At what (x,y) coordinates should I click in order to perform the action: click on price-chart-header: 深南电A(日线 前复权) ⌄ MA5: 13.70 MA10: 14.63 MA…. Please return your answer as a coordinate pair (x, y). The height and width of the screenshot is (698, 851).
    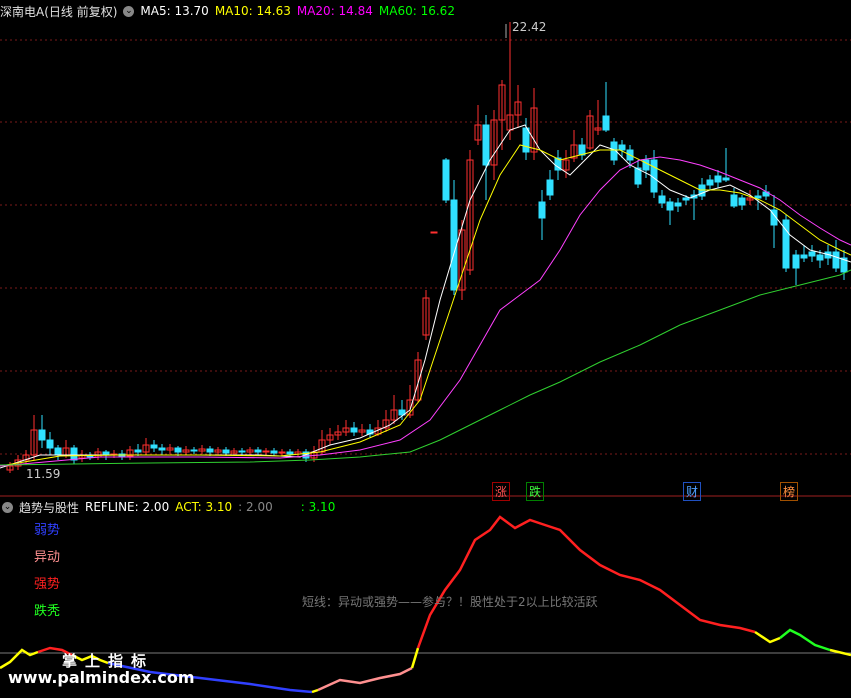
    Looking at the image, I should click on (230, 11).